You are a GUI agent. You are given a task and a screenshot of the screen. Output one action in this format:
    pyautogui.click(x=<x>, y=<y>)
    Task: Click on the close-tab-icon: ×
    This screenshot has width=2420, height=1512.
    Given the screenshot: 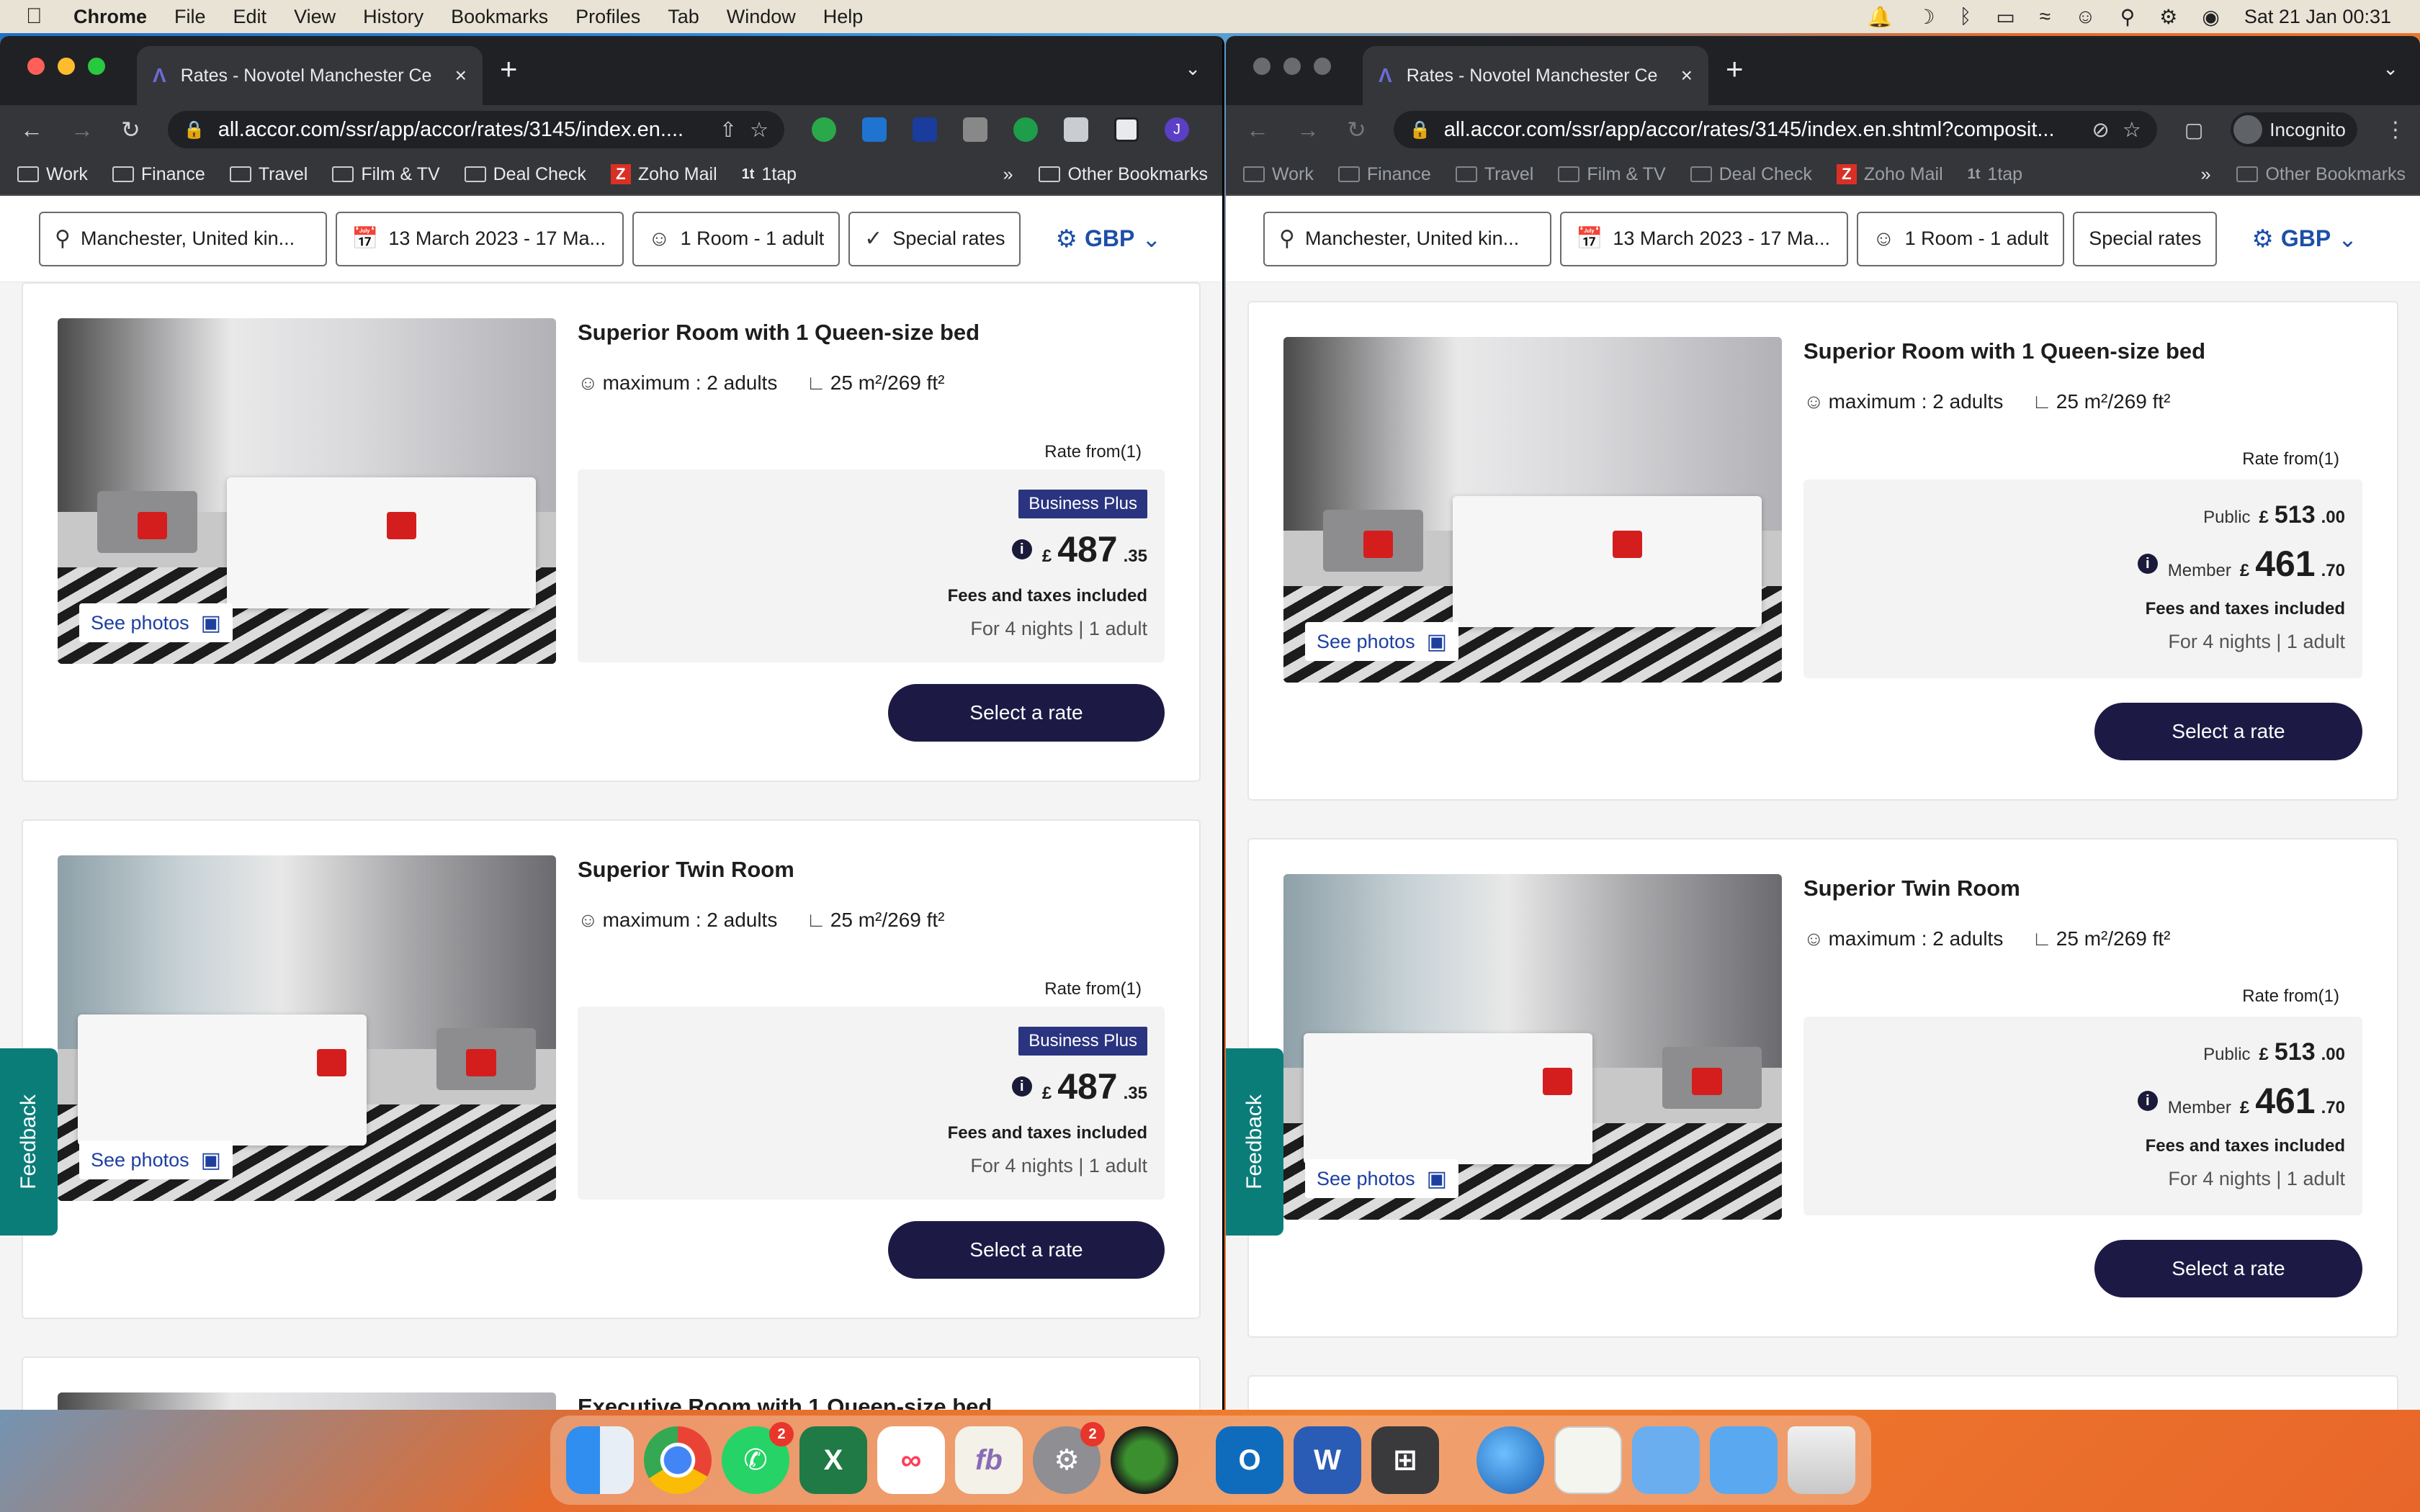 What is the action you would take?
    pyautogui.click(x=1687, y=75)
    